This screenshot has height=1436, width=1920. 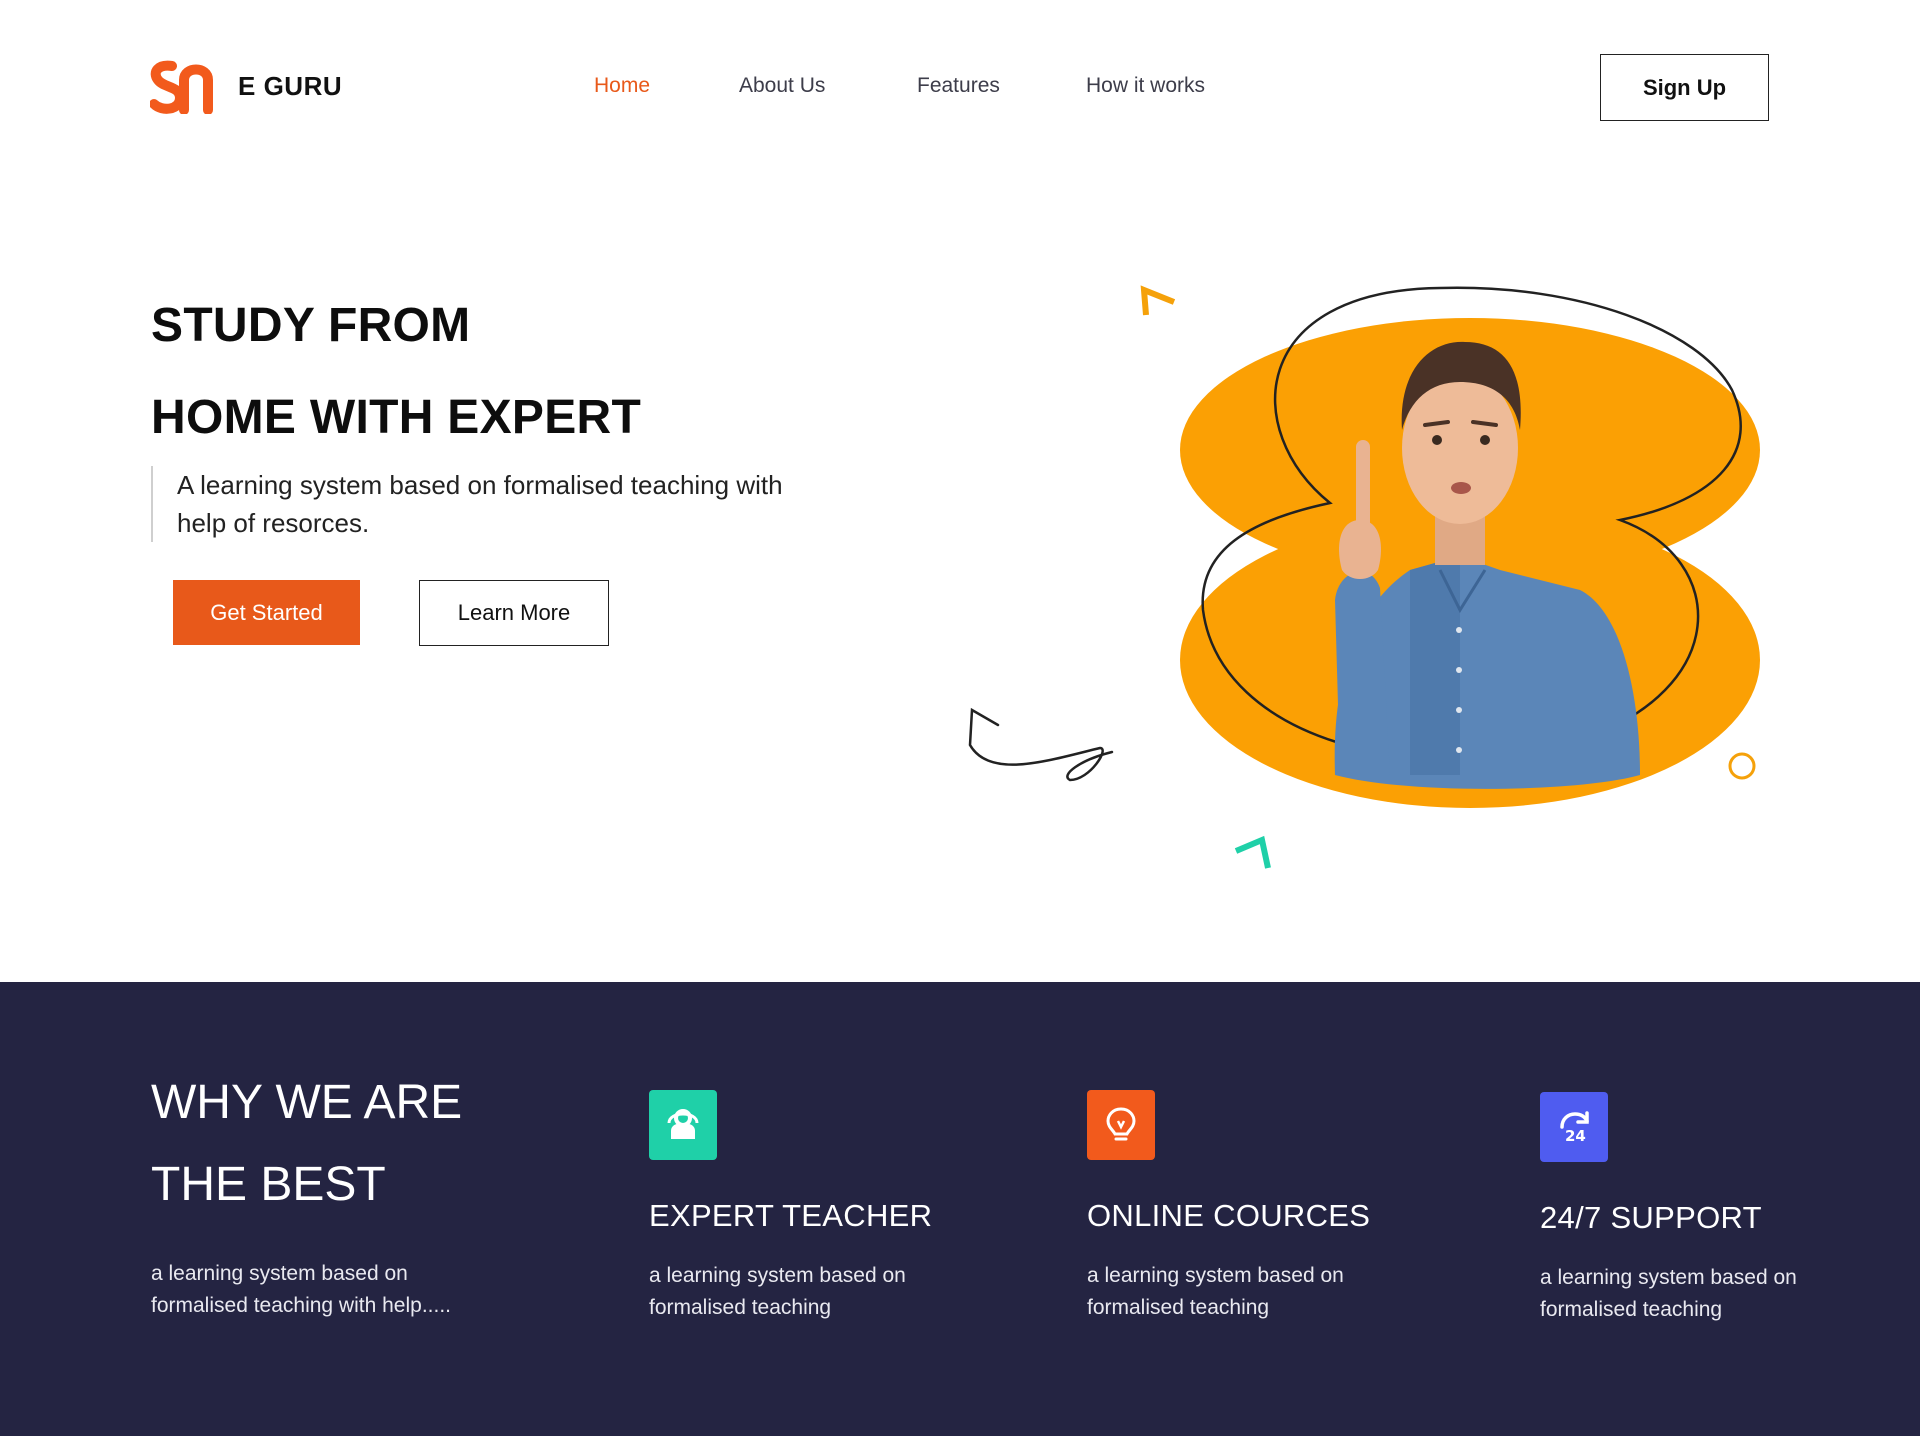 I want to click on why-title: WHY WE ARE THE BEST, so click(x=306, y=1144).